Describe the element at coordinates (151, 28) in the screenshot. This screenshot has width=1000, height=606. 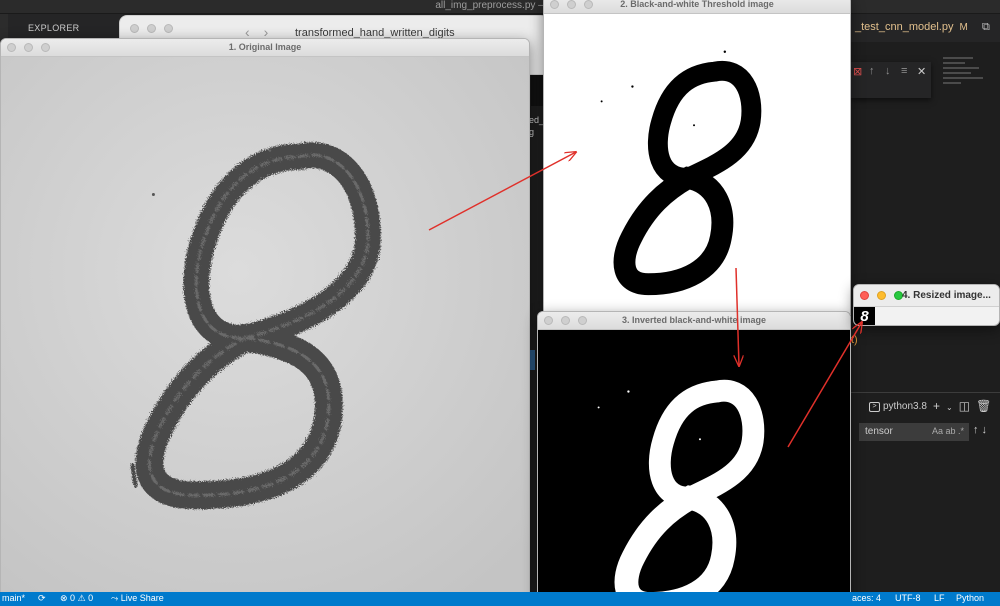
I see `finder-window-controls` at that location.